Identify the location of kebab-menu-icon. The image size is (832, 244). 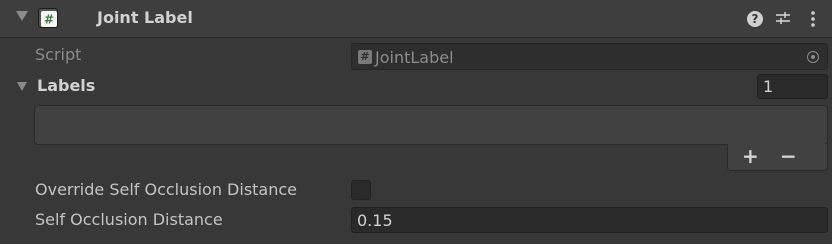
(813, 19).